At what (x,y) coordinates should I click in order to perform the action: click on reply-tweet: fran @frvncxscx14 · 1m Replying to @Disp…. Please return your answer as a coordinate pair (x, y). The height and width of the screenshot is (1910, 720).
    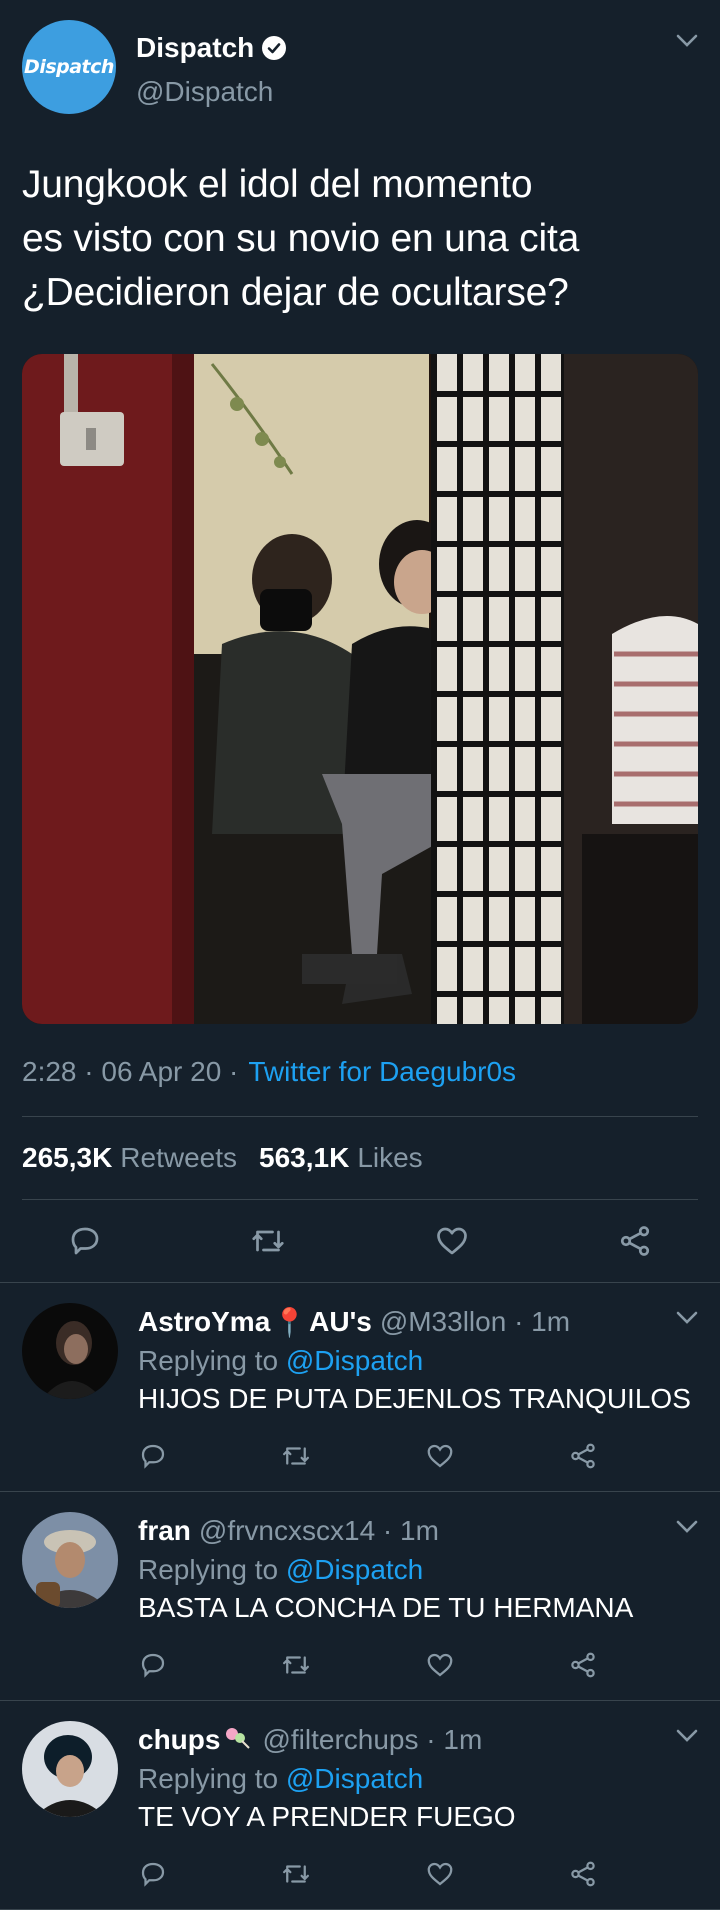
    Looking at the image, I should click on (360, 1596).